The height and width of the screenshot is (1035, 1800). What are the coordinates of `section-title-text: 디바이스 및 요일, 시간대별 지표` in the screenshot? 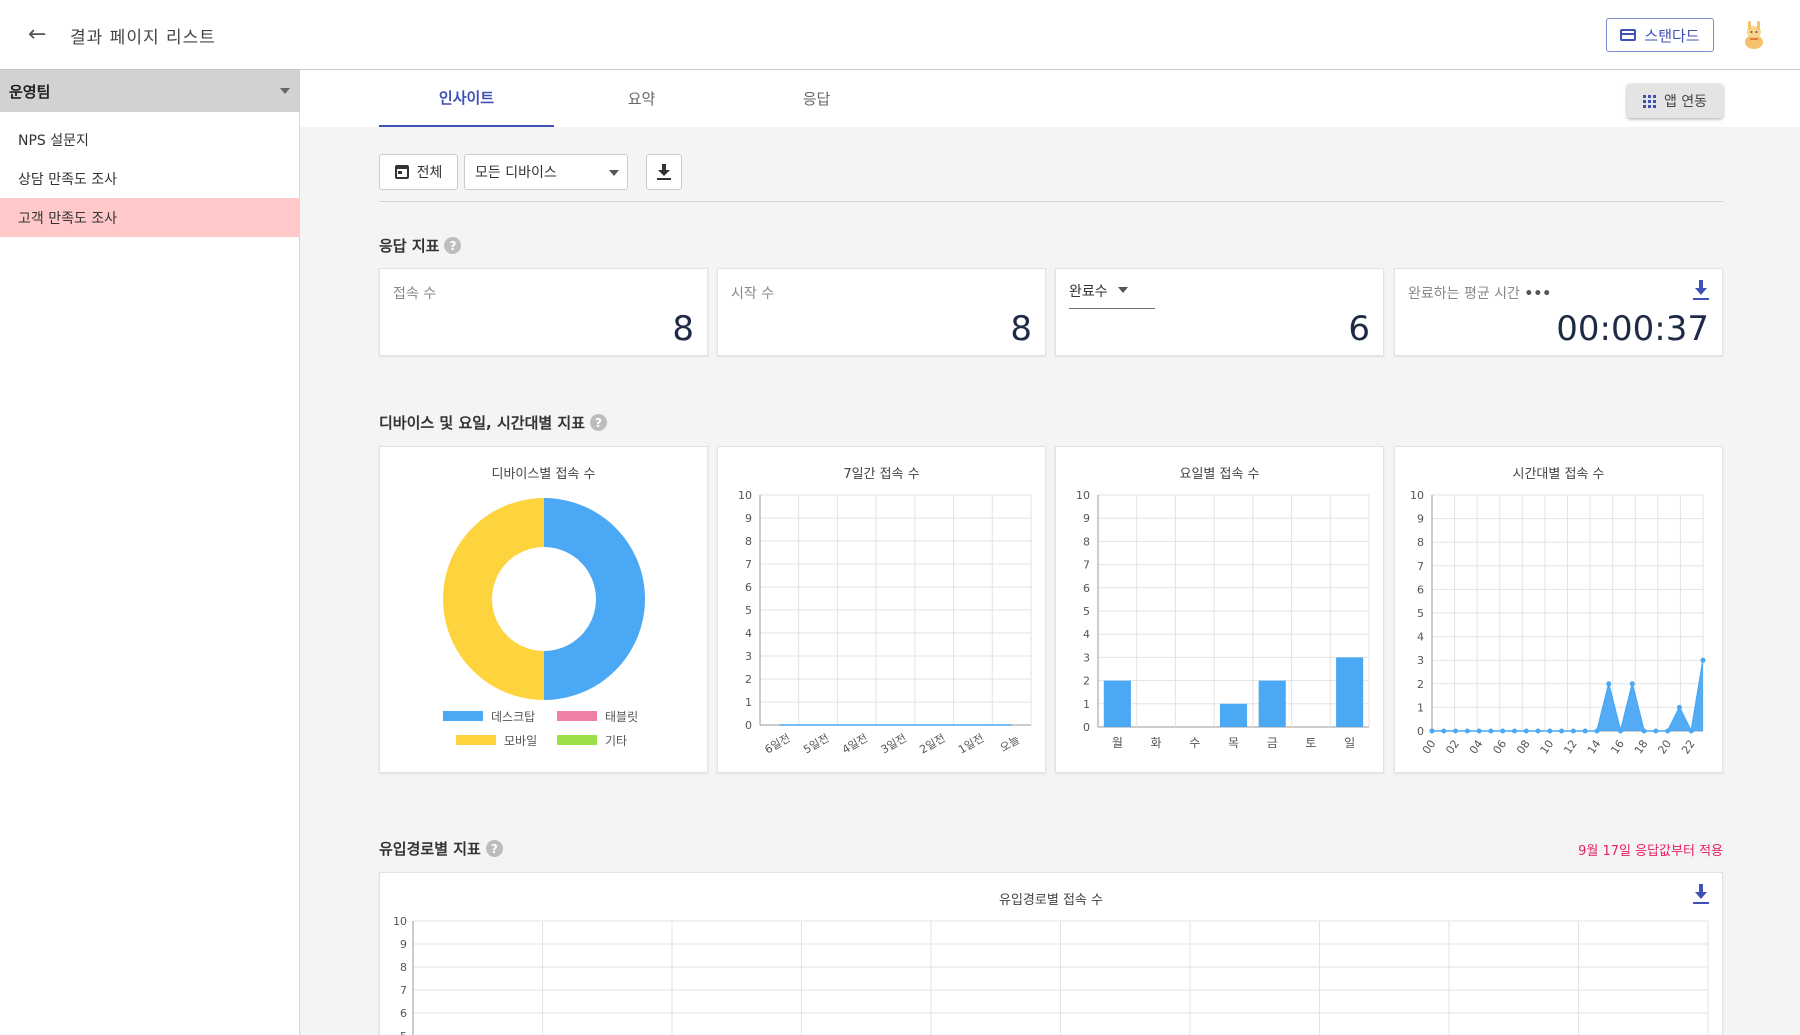 It's located at (482, 423).